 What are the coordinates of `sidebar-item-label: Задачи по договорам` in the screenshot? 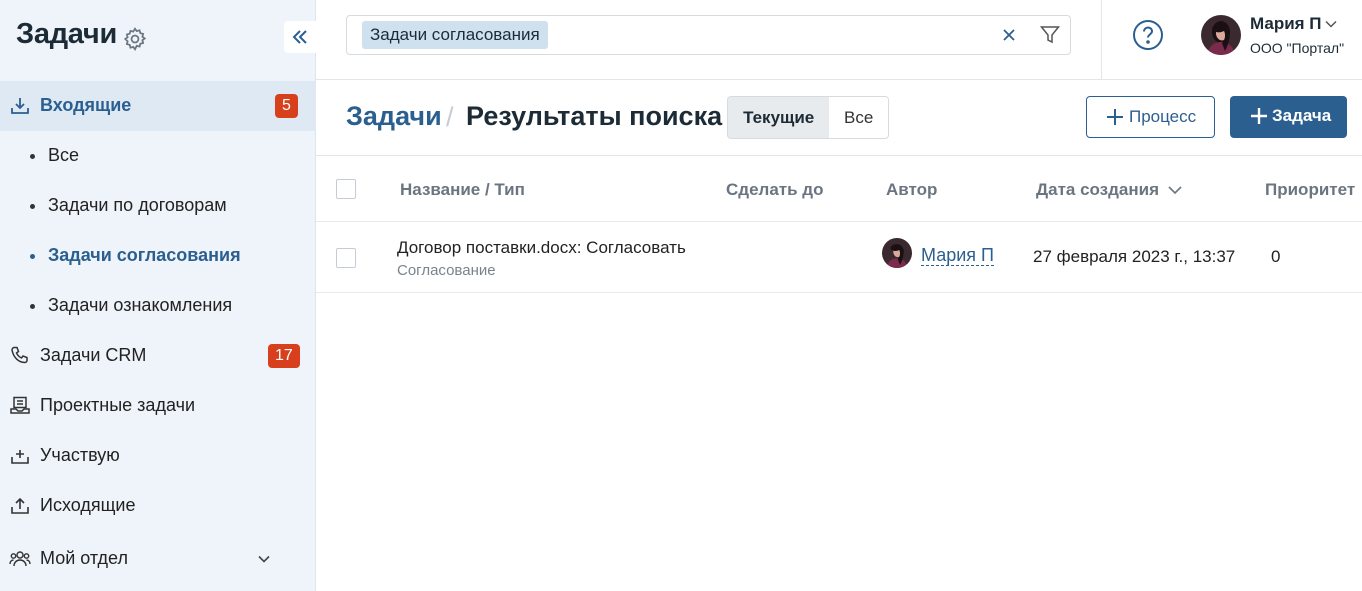 It's located at (137, 205).